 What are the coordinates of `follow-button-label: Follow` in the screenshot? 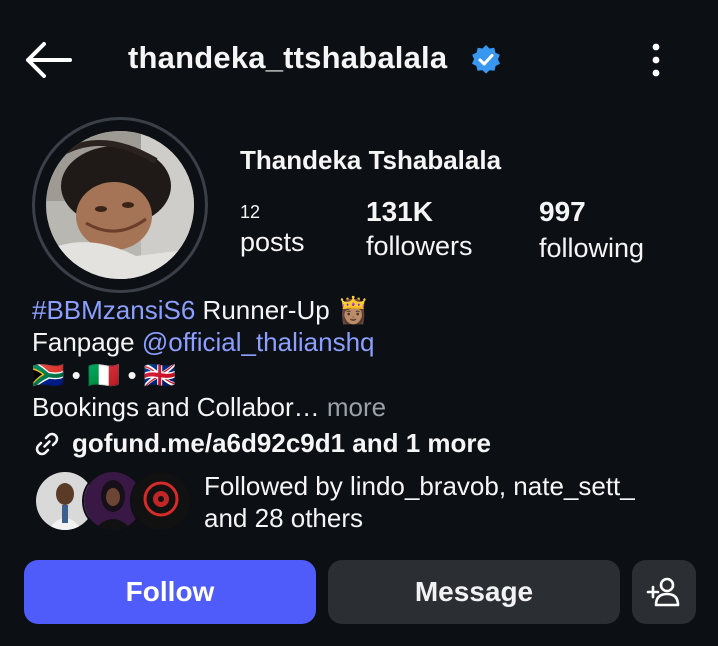 It's located at (170, 591).